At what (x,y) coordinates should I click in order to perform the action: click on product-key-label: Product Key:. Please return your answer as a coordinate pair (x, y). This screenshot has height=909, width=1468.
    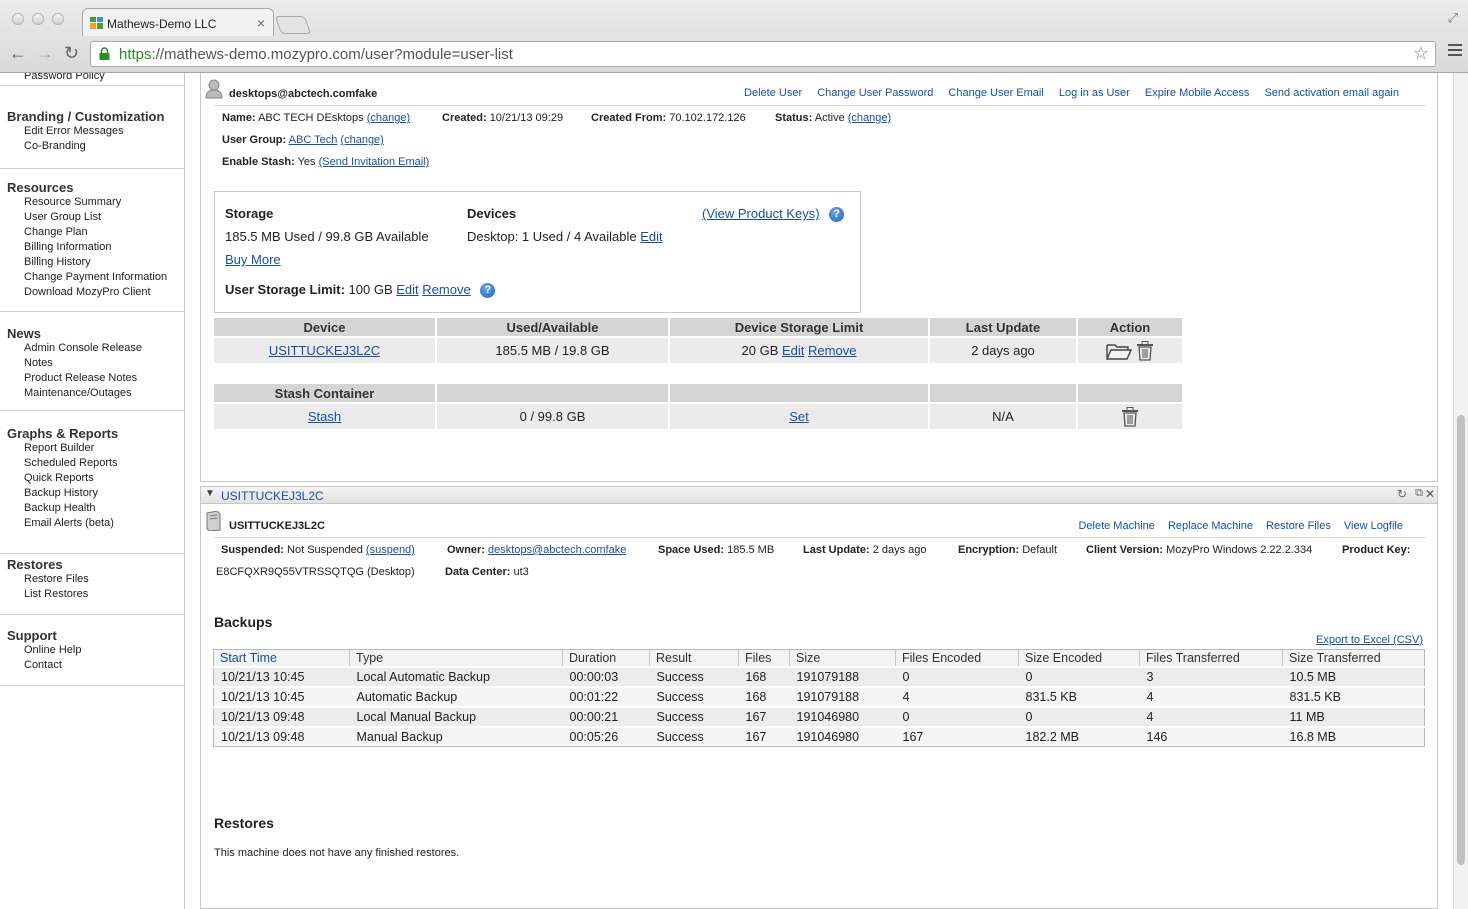
    Looking at the image, I should click on (1376, 550).